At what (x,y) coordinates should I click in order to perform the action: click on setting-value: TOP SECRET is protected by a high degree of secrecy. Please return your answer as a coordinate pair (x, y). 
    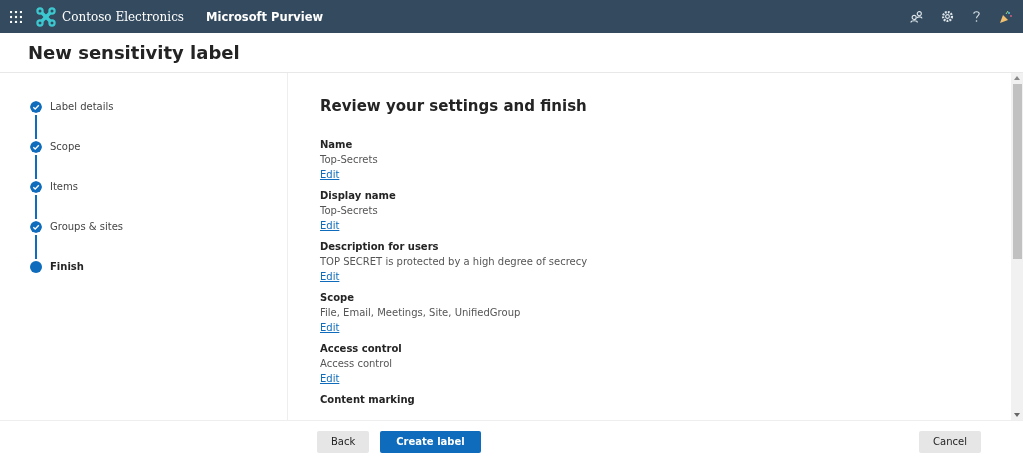
    Looking at the image, I should click on (454, 262).